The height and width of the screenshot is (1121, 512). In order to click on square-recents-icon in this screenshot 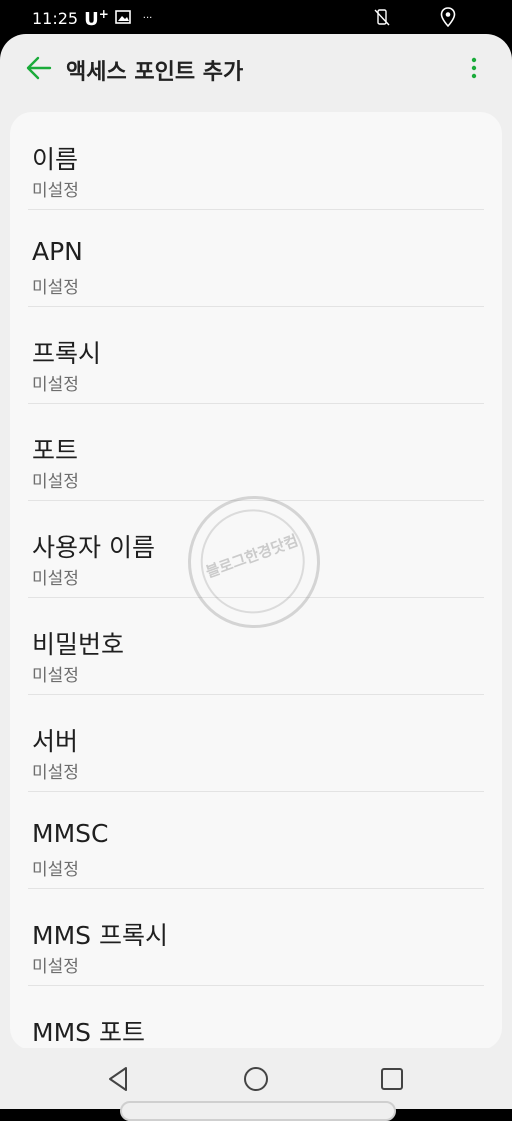, I will do `click(392, 1079)`.